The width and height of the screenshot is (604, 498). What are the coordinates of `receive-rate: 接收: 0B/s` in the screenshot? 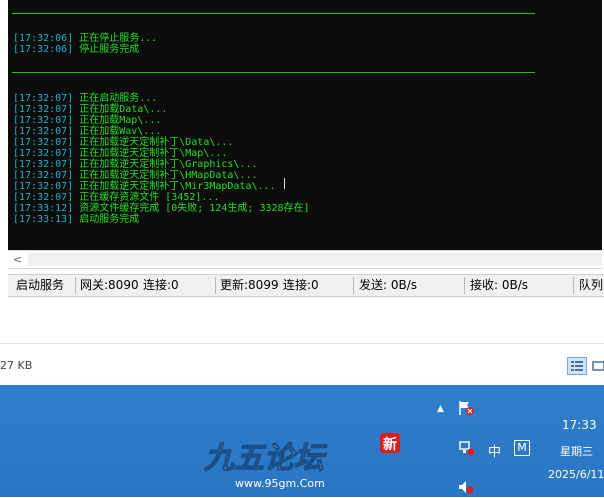 It's located at (499, 285).